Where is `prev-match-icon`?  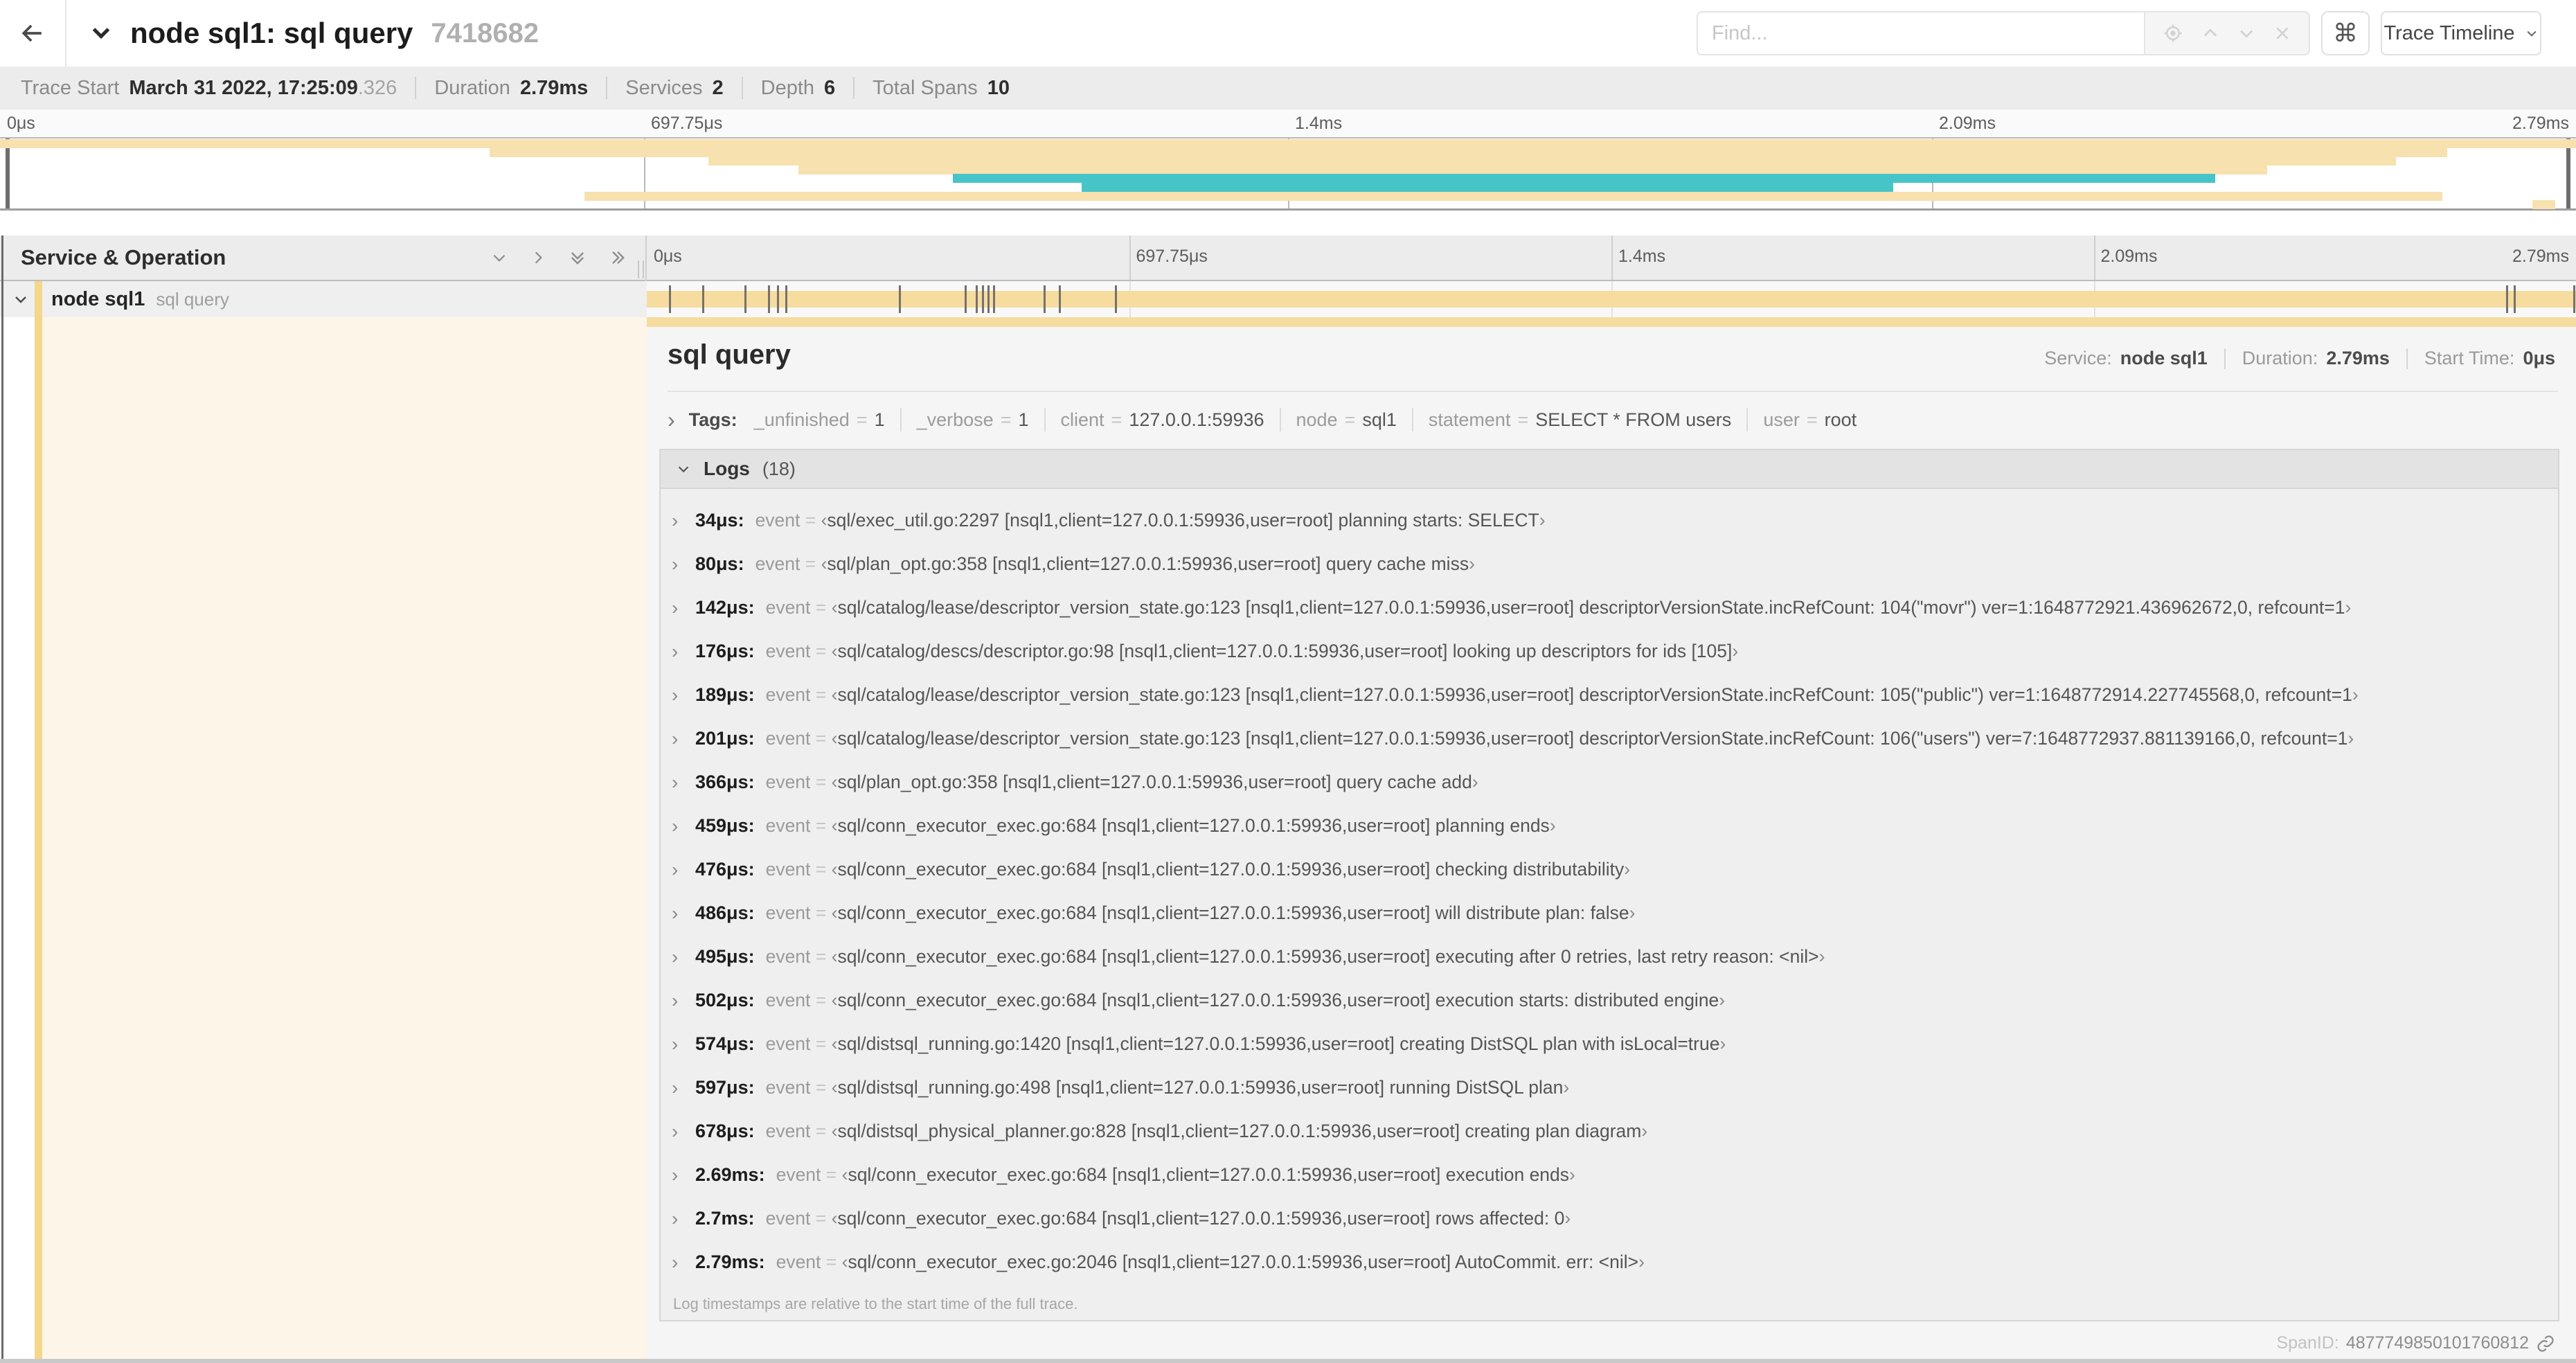
prev-match-icon is located at coordinates (2211, 33).